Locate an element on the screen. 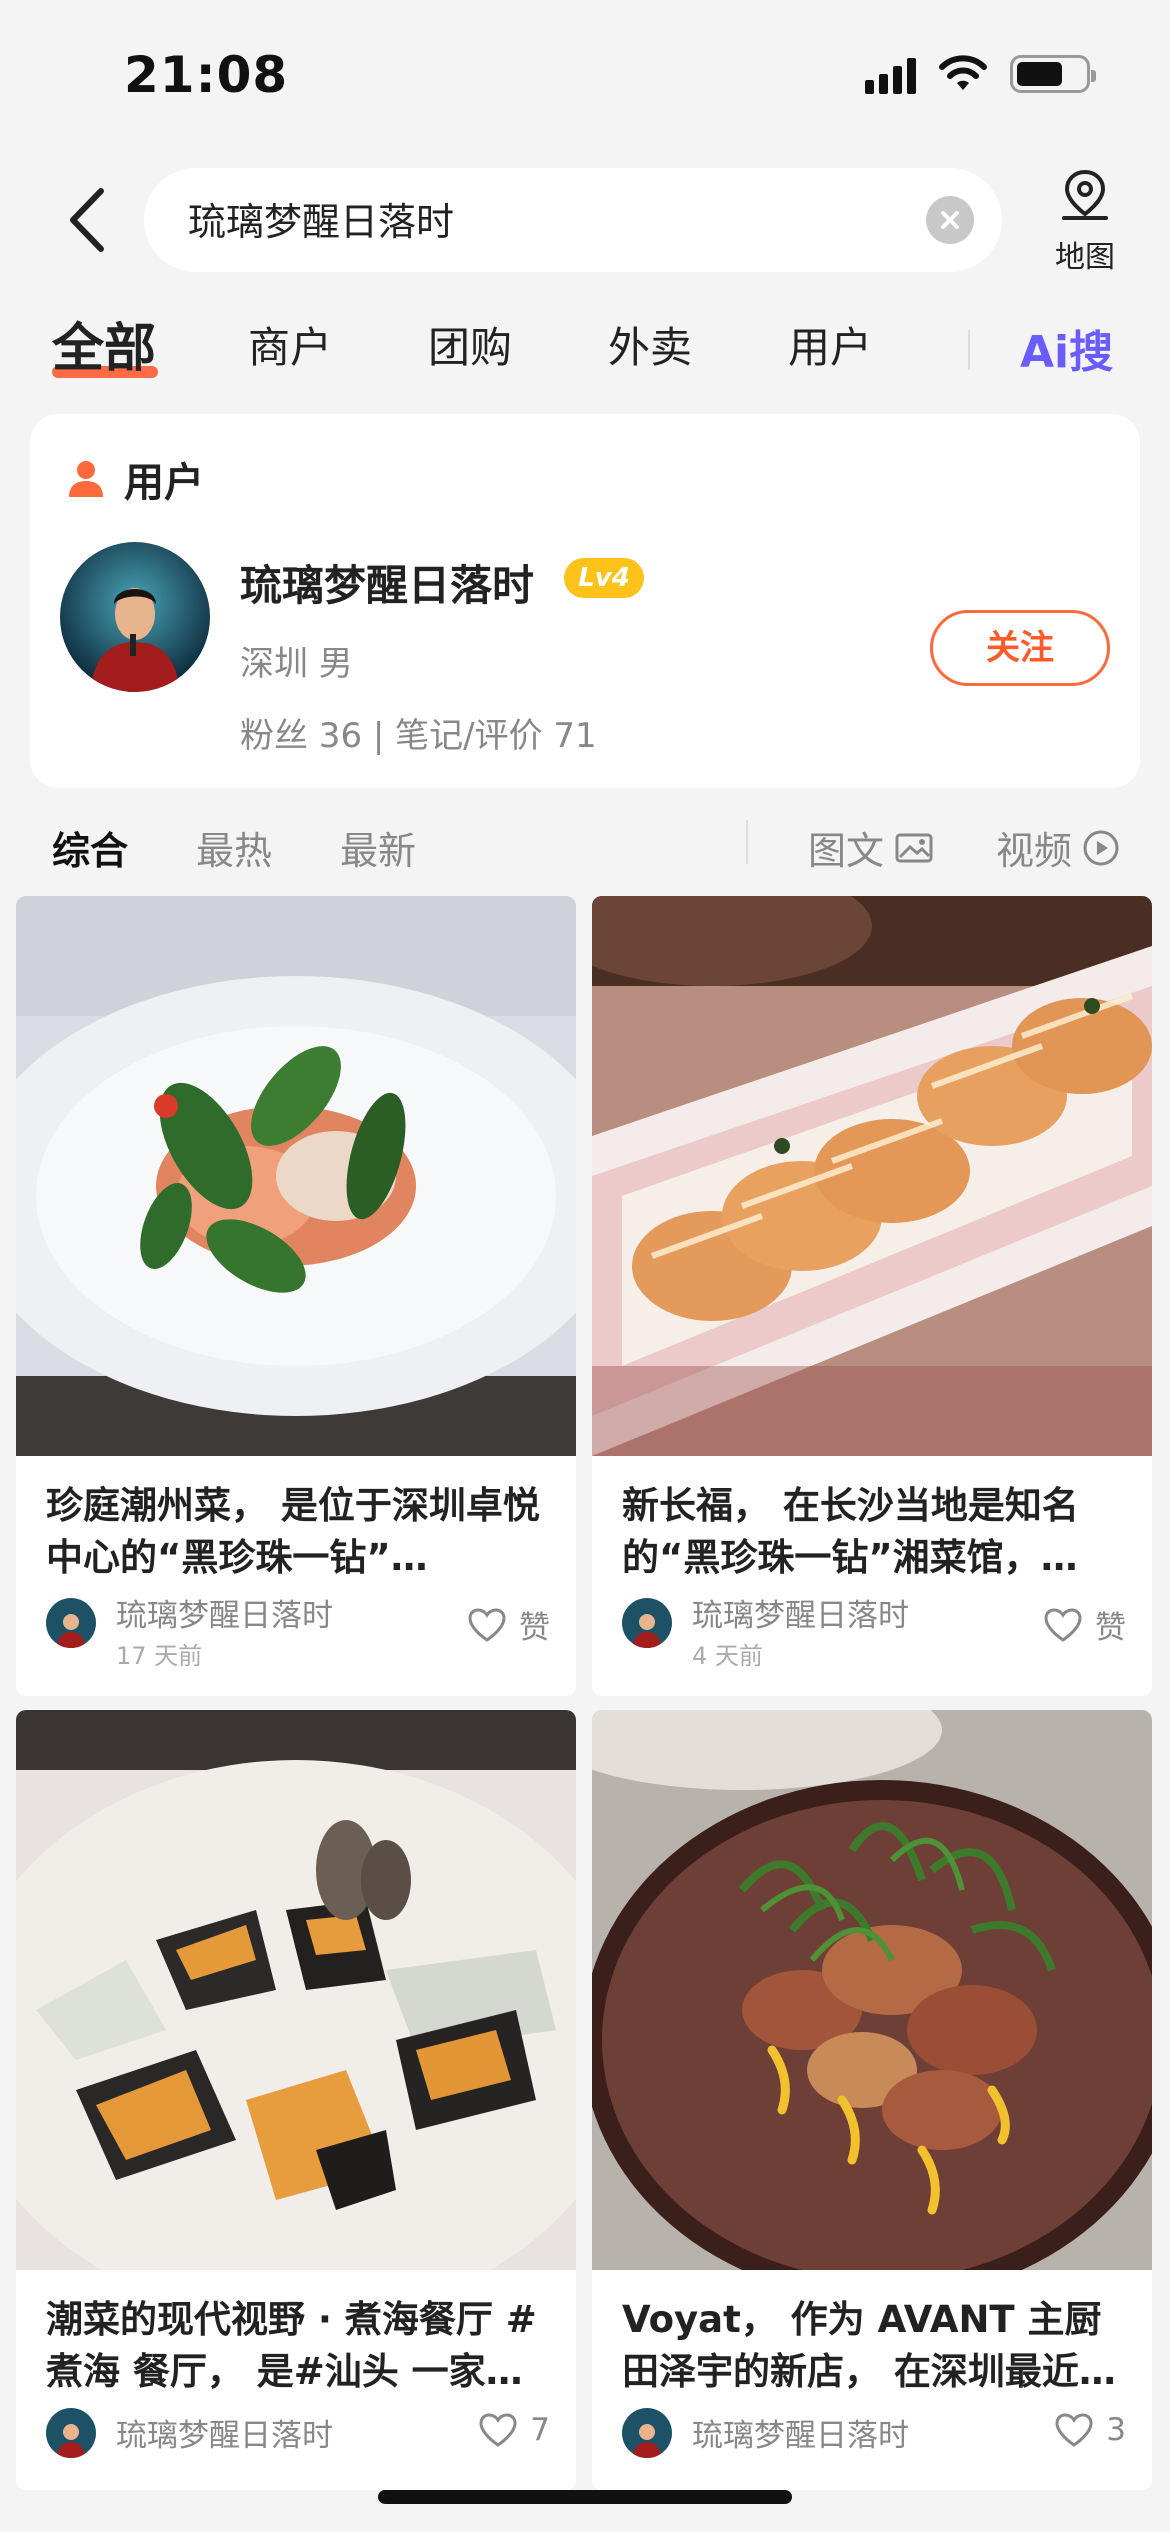 The height and width of the screenshot is (2532, 1170). post-time: 4 天前 is located at coordinates (727, 1656).